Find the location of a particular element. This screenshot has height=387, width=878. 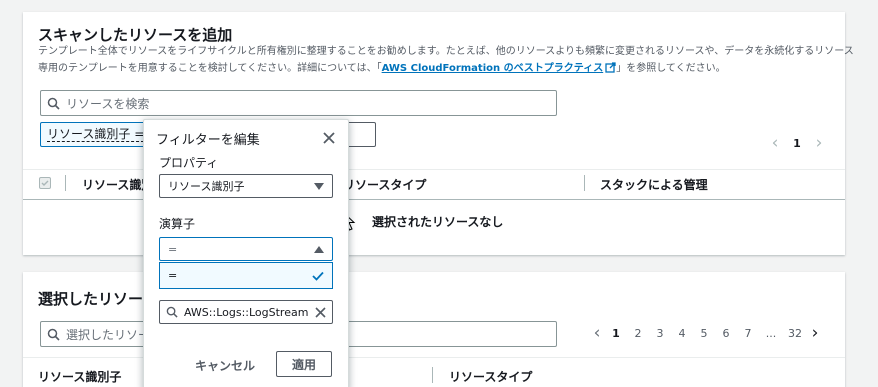

cancel-button: キャンセル is located at coordinates (225, 365).